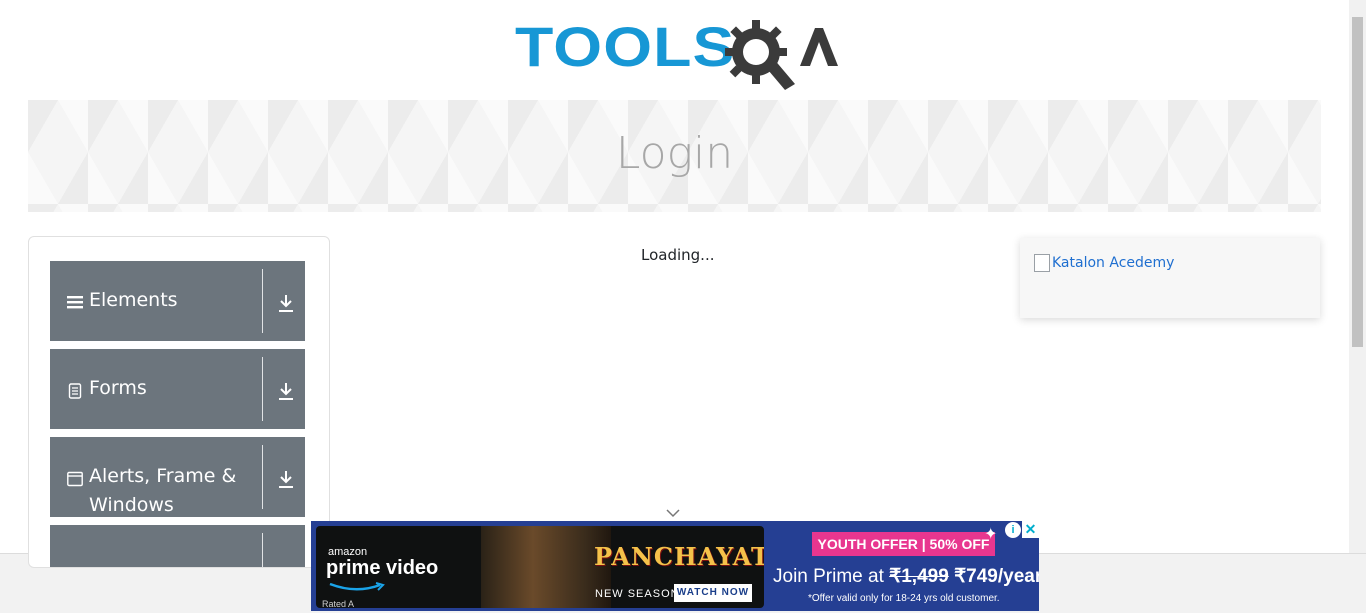  Describe the element at coordinates (357, 586) in the screenshot. I see `amazon-smile-icon` at that location.